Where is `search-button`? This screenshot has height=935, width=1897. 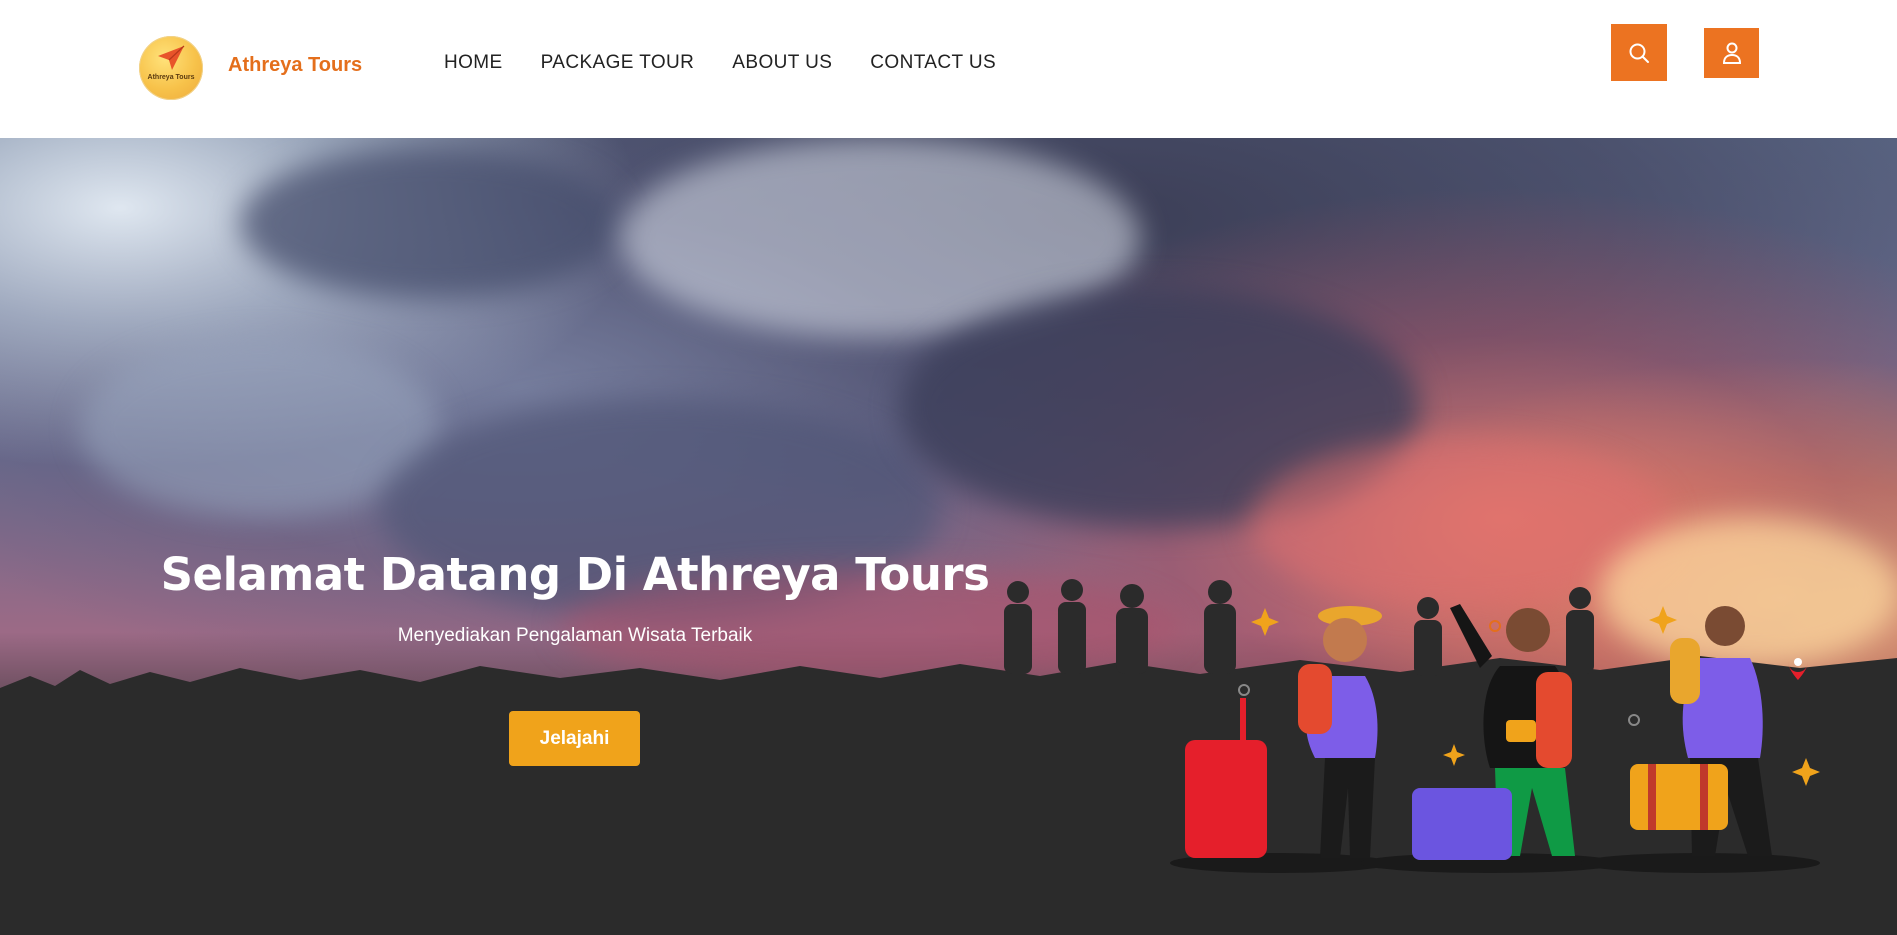
search-button is located at coordinates (1639, 52).